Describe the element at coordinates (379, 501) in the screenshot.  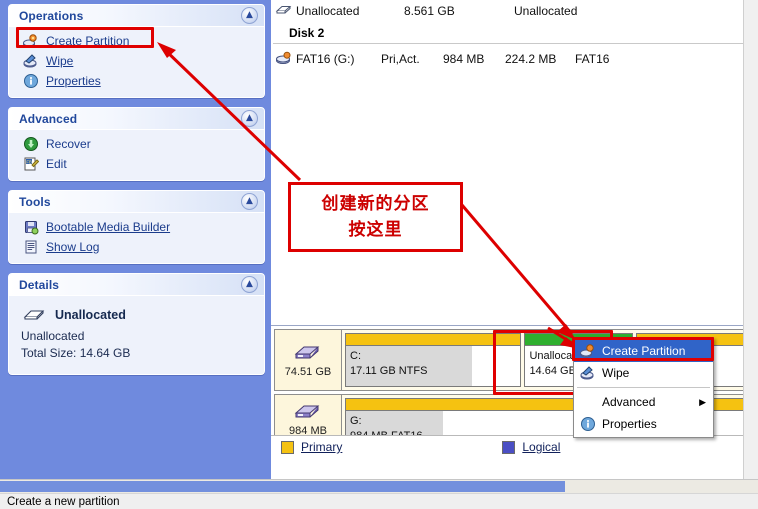
I see `status-bar: Create a new partition` at that location.